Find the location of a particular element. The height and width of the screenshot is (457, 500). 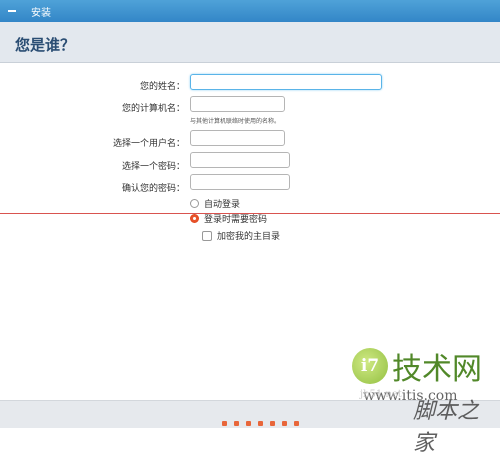

annotation-line is located at coordinates (250, 213).